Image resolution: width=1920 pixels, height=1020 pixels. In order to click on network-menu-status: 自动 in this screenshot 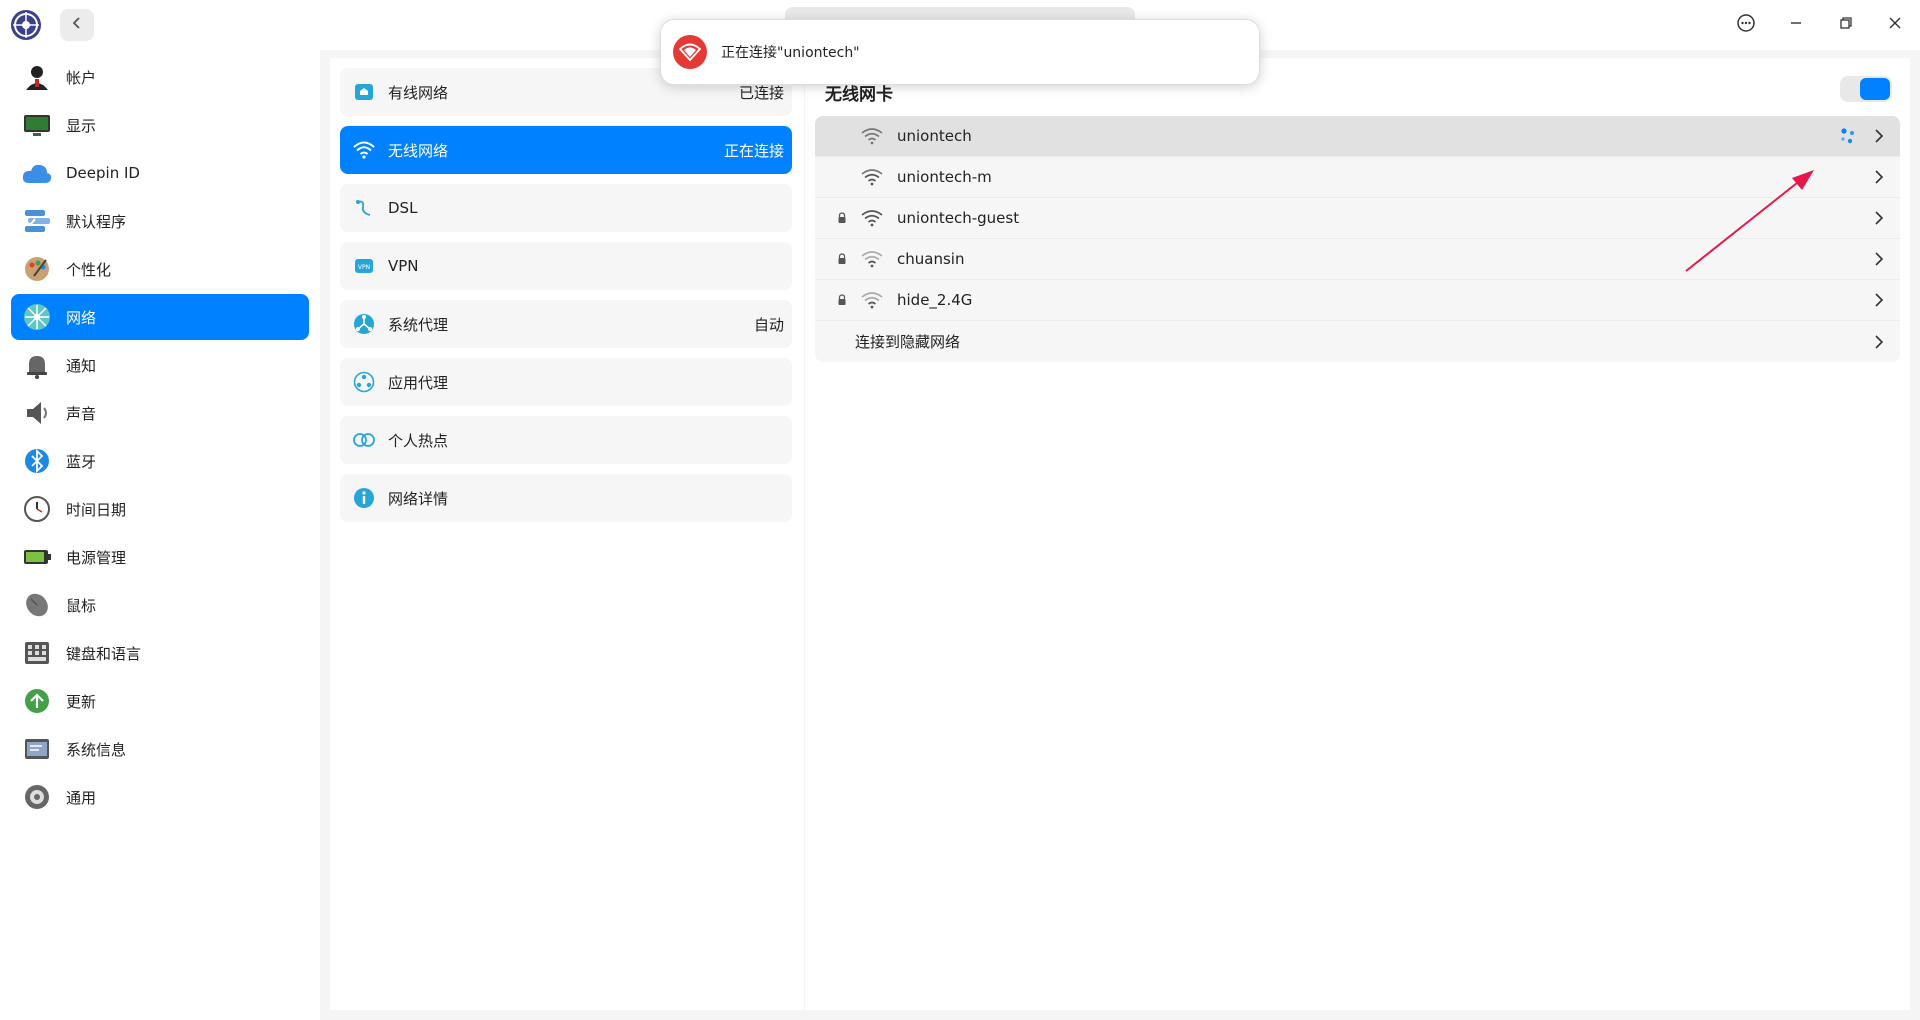, I will do `click(768, 324)`.